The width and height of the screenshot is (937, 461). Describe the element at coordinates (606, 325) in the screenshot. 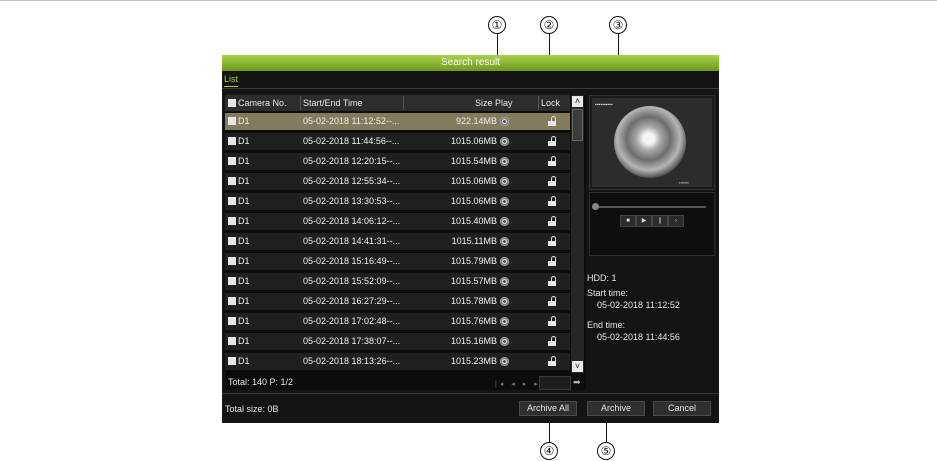

I see `end-time-label: End time:` at that location.